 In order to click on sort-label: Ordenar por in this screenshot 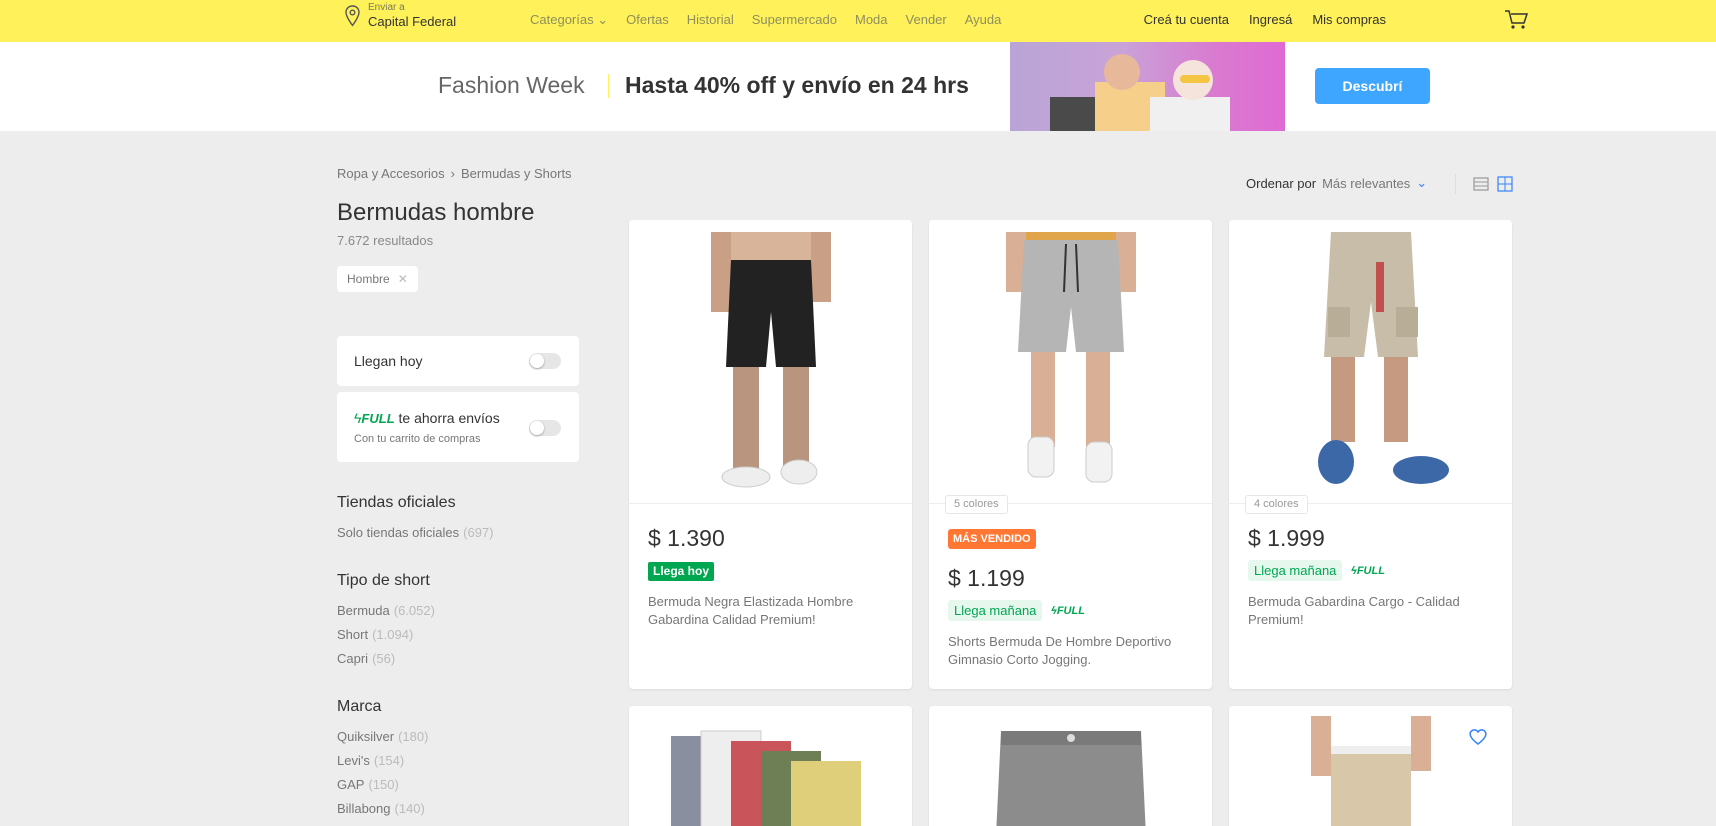, I will do `click(1281, 183)`.